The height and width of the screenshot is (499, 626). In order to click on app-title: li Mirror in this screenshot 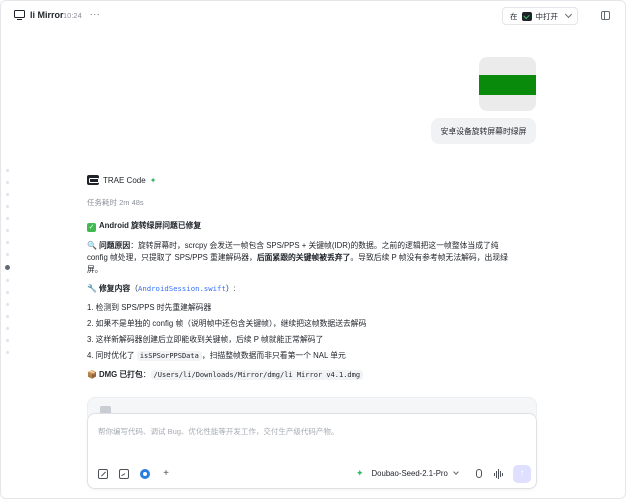, I will do `click(47, 15)`.